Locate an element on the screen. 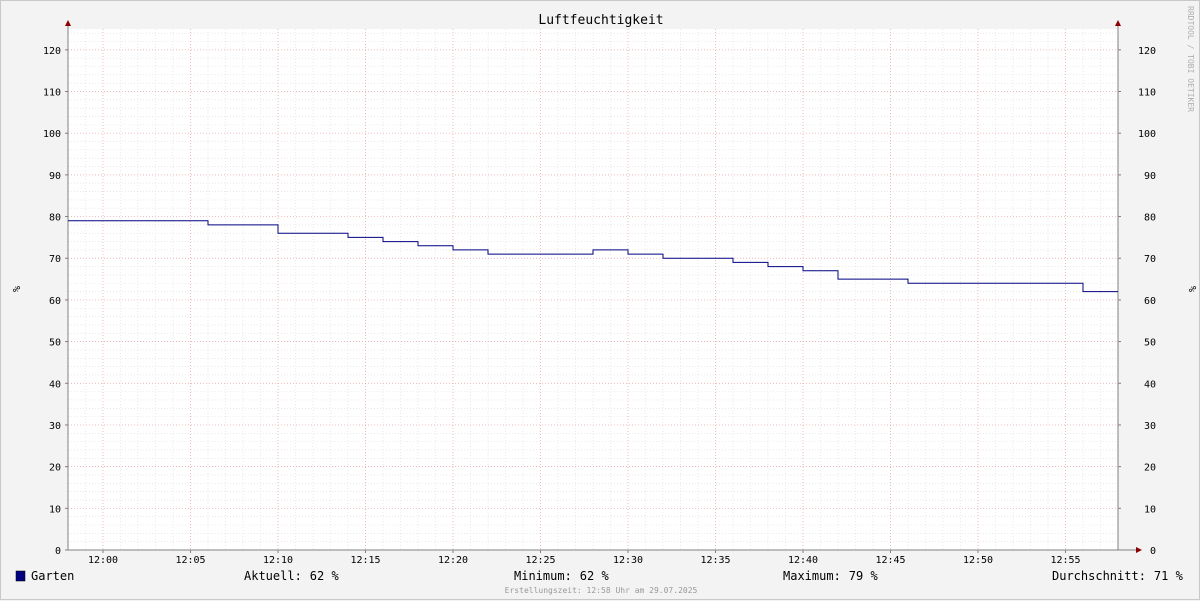 Image resolution: width=1200 pixels, height=601 pixels. y-tick-label-right: 100 is located at coordinates (1147, 134).